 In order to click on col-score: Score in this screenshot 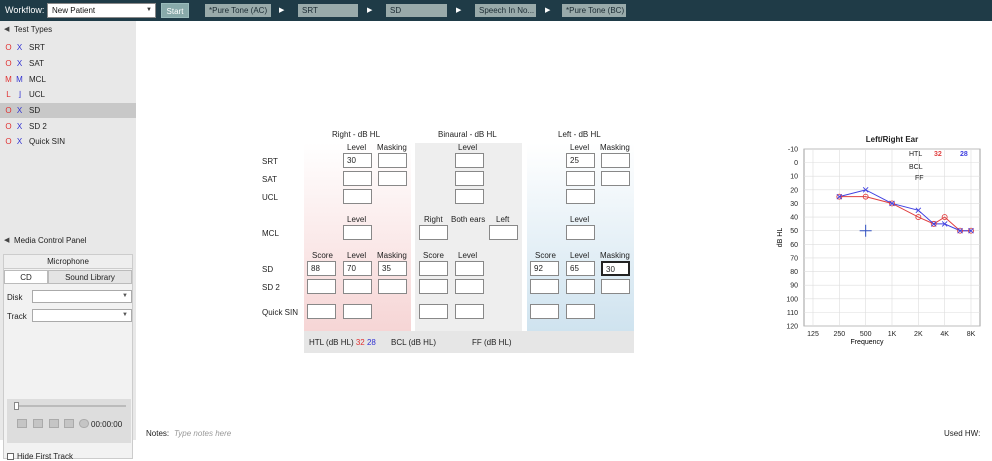, I will do `click(322, 255)`.